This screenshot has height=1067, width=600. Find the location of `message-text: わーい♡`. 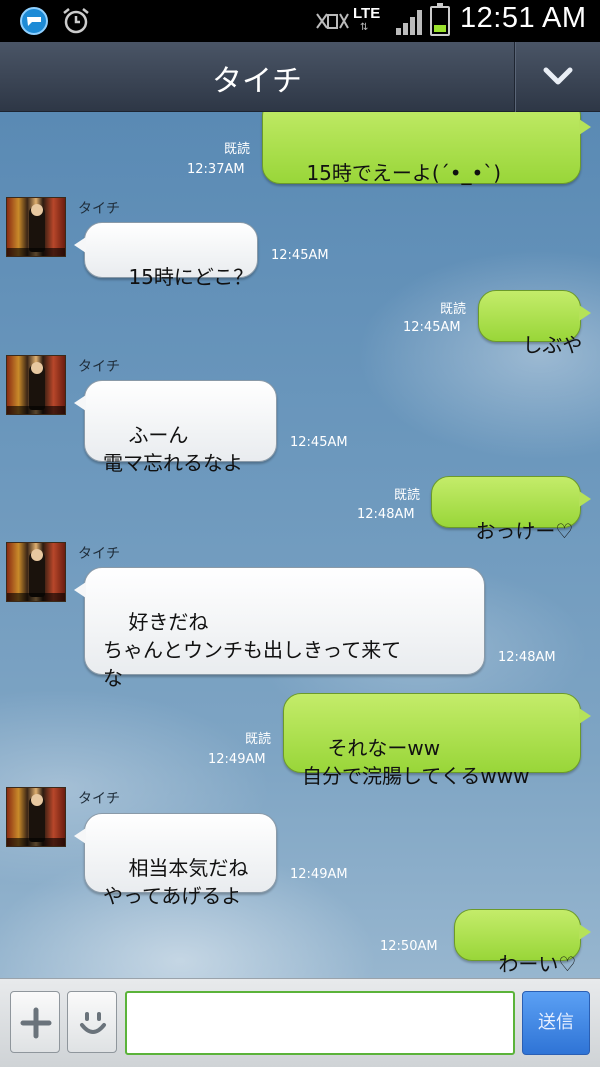

message-text: わーい♡ is located at coordinates (537, 964).